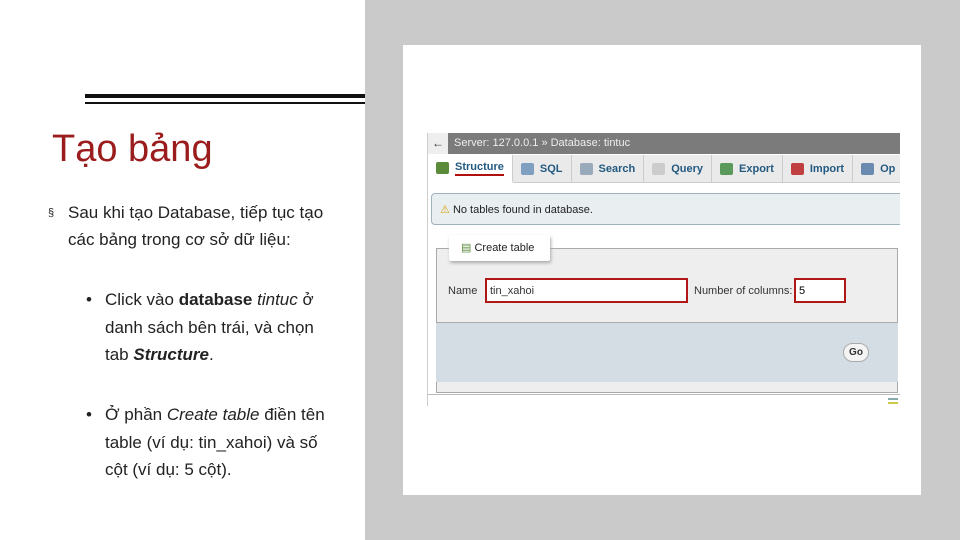 The image size is (960, 540). I want to click on text: Click vào, so click(142, 299).